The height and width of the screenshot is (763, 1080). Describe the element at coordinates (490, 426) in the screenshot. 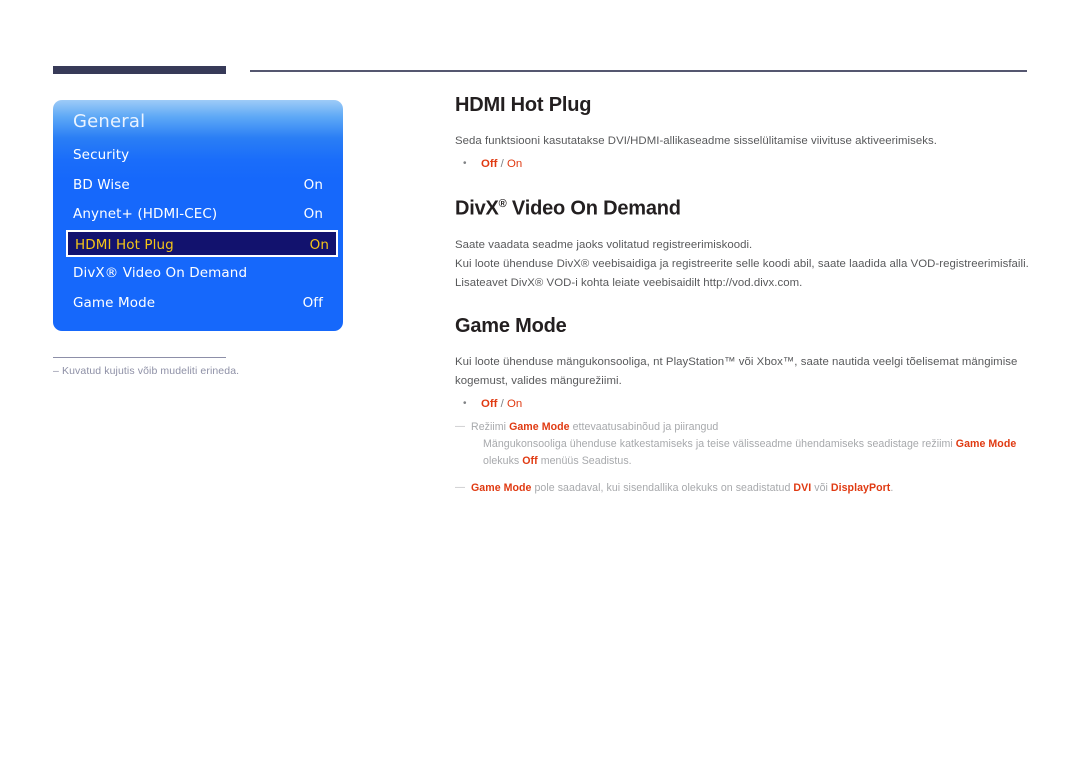

I see `note-lead-text: Režiimi` at that location.